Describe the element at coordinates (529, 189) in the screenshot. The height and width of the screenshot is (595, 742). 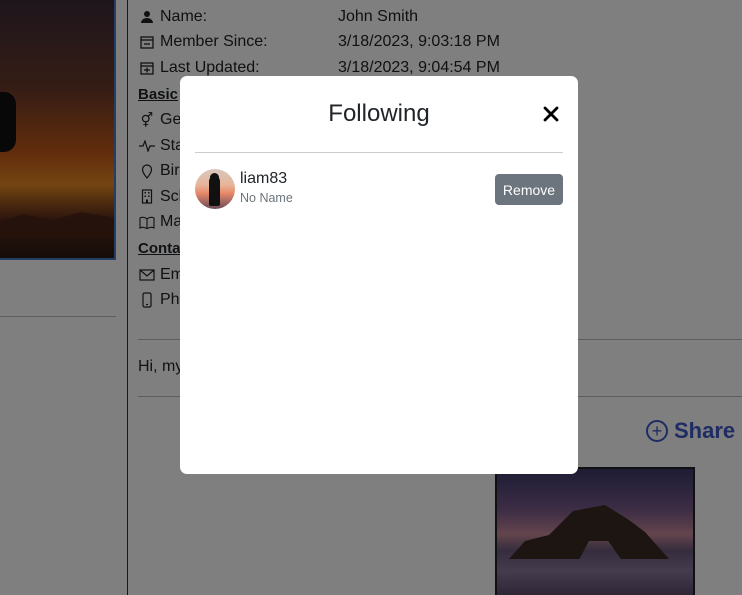
I see `remove-button: Remove` at that location.